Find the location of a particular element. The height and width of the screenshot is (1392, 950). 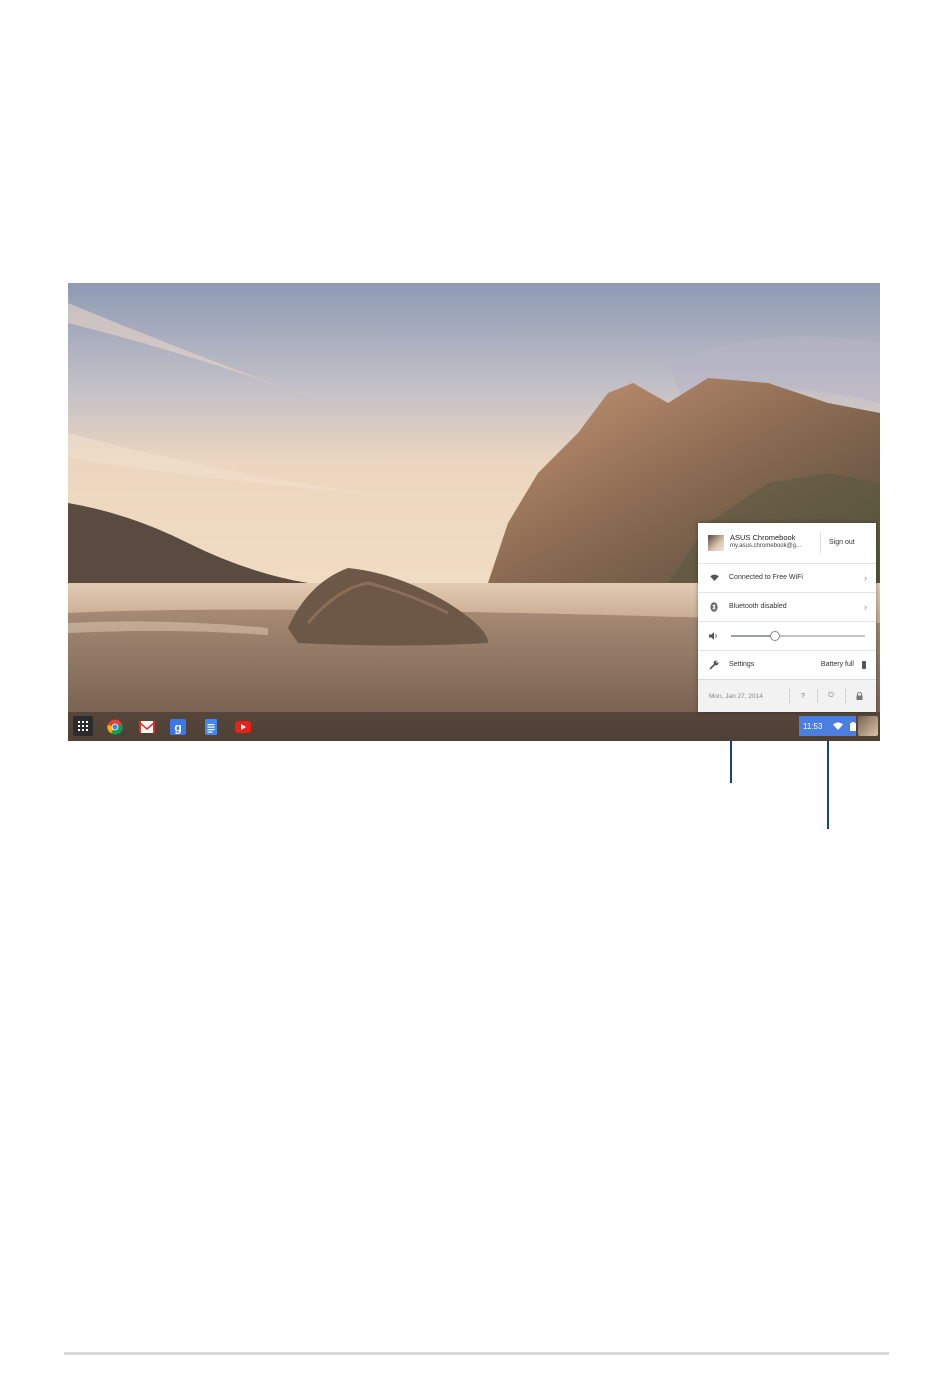

status-area-button: 11:53 is located at coordinates (827, 726).